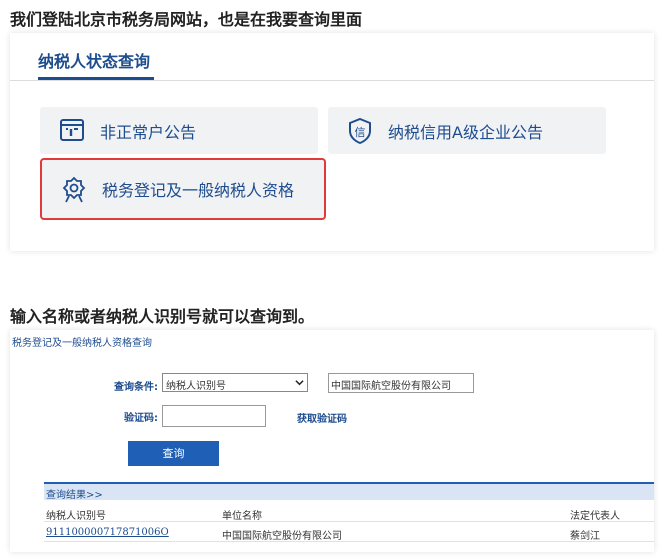 The width and height of the screenshot is (667, 560). I want to click on tile-label: 纳税信用A级企业公告, so click(465, 132).